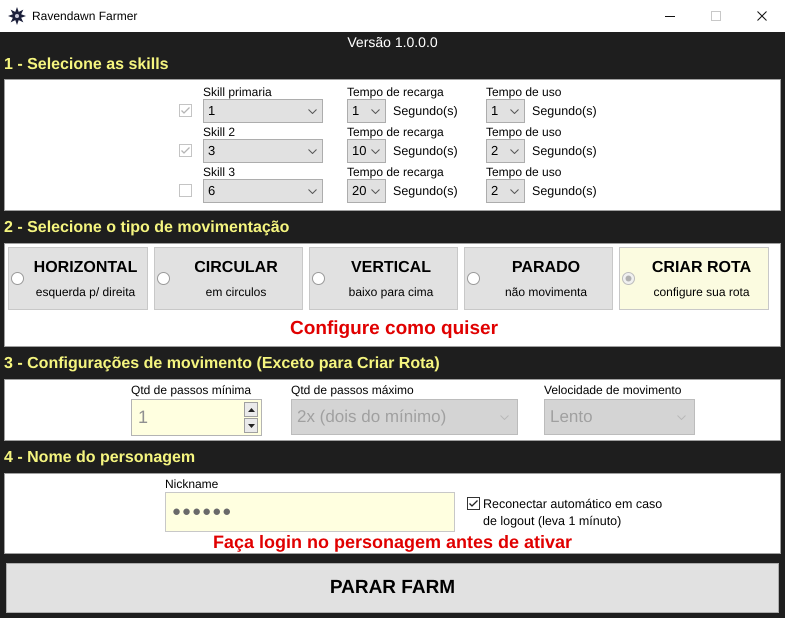  What do you see at coordinates (394, 329) in the screenshot?
I see `warning-text: Configure como quiser` at bounding box center [394, 329].